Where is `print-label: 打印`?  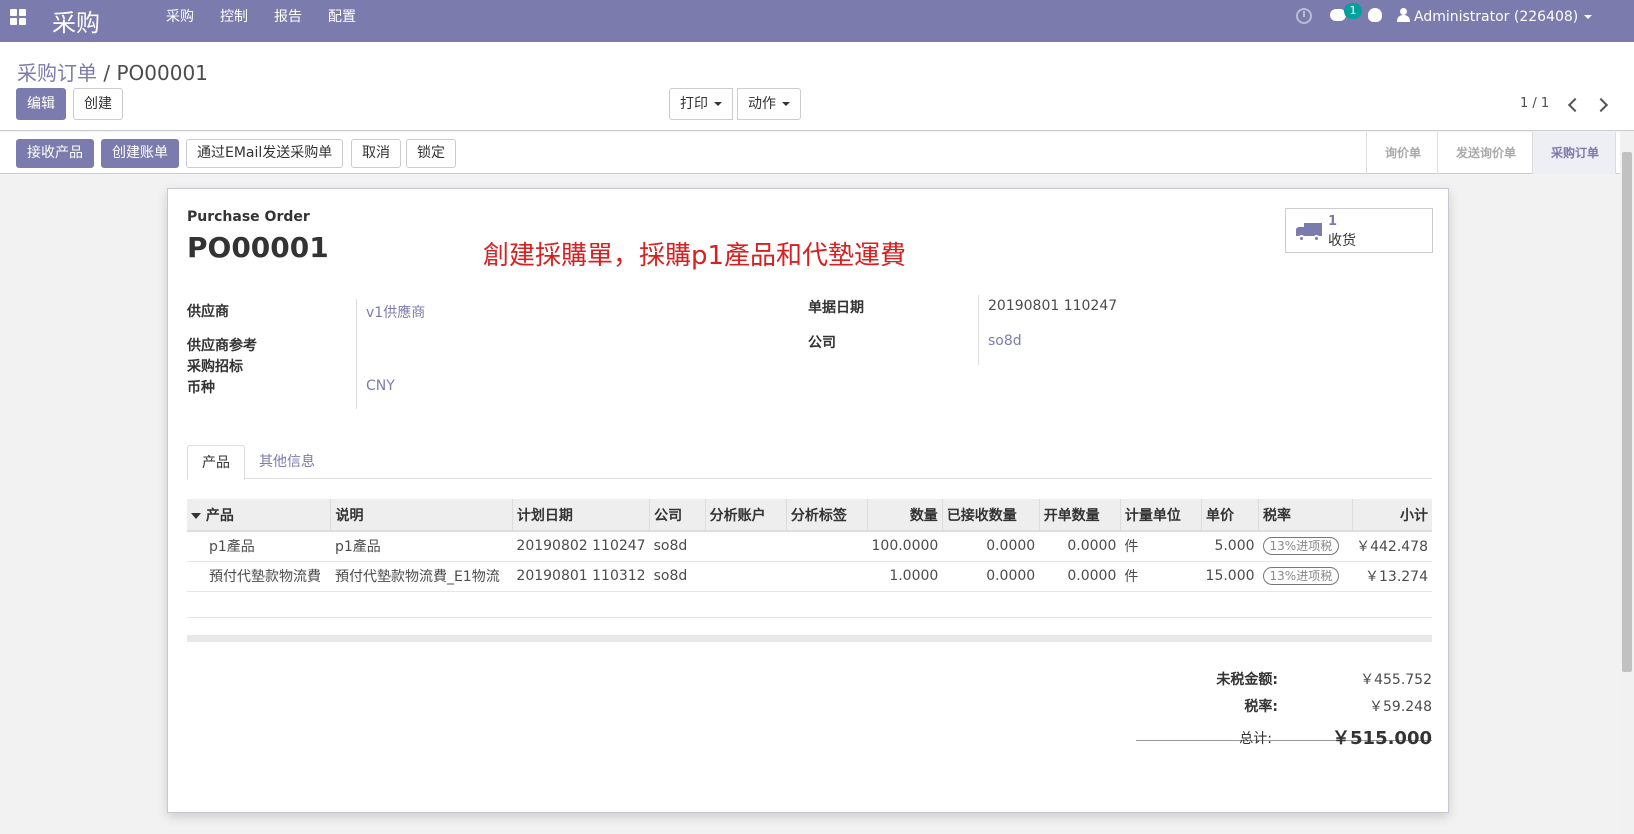
print-label: 打印 is located at coordinates (694, 104).